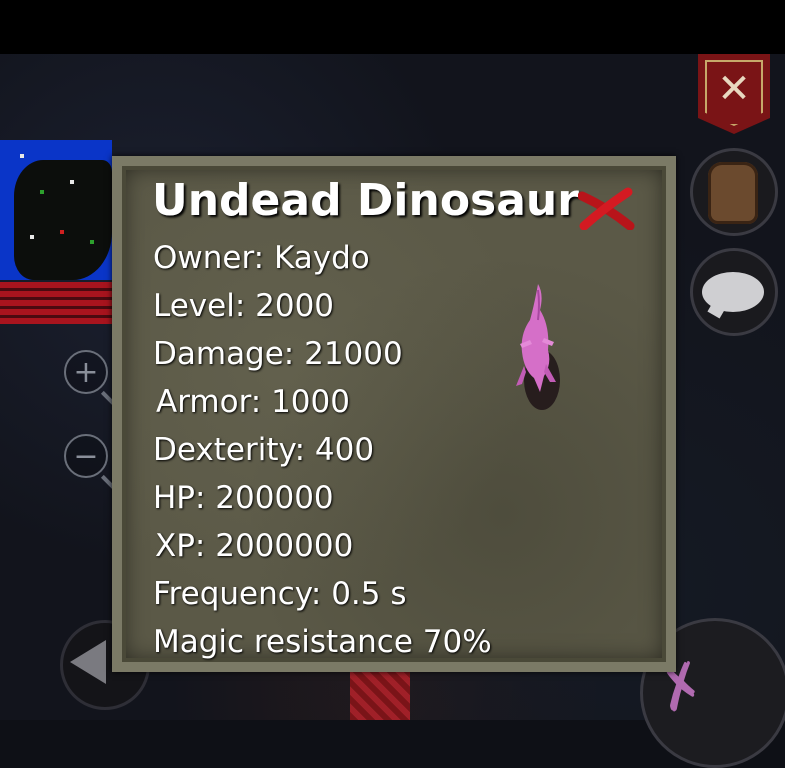 The height and width of the screenshot is (768, 785). What do you see at coordinates (608, 208) in the screenshot?
I see `close-icon` at bounding box center [608, 208].